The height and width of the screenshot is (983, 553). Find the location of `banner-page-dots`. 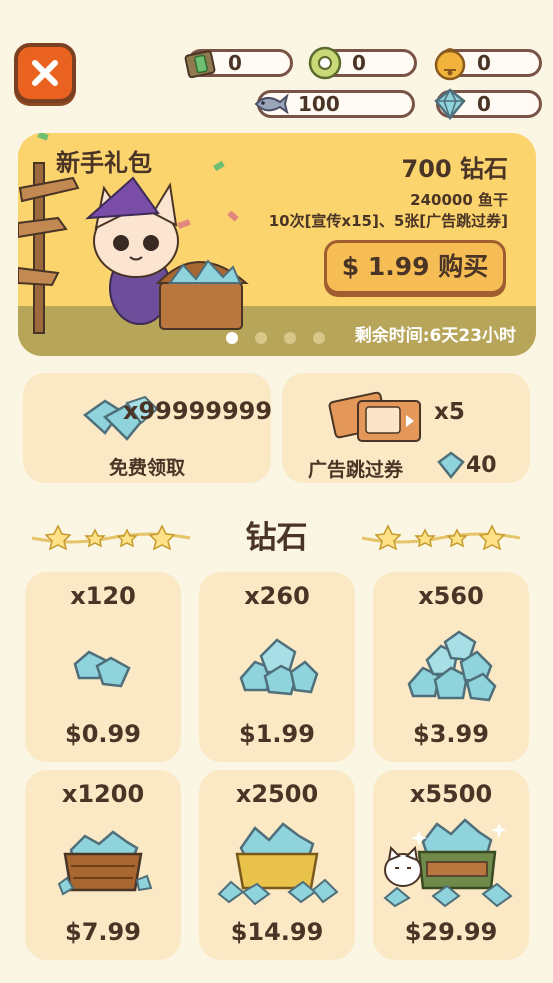

banner-page-dots is located at coordinates (275, 338).